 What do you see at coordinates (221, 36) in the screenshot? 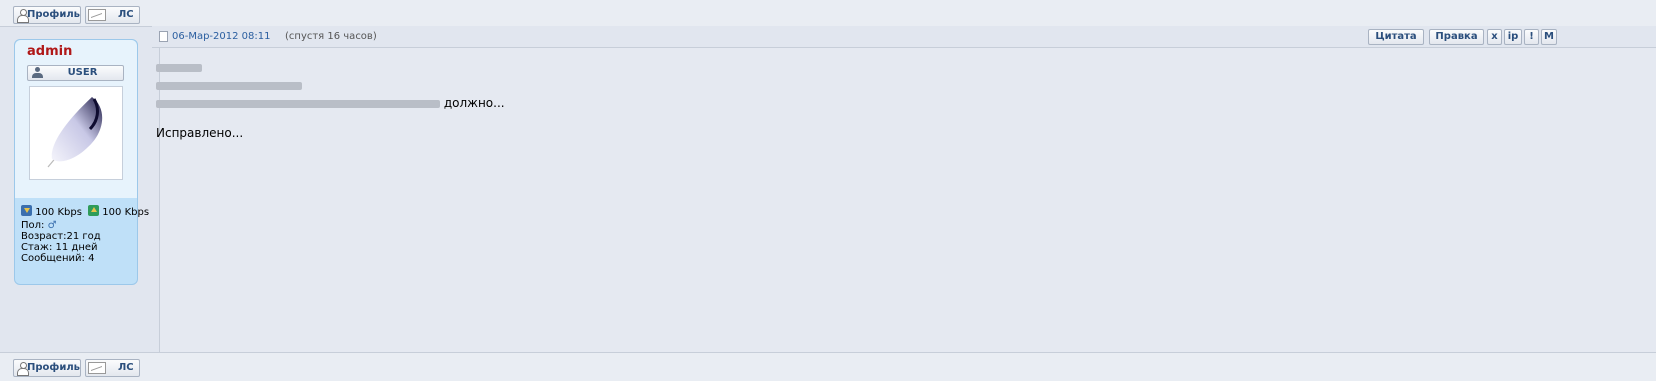
I see `post-date: 06-Мар-2012 08:11` at bounding box center [221, 36].